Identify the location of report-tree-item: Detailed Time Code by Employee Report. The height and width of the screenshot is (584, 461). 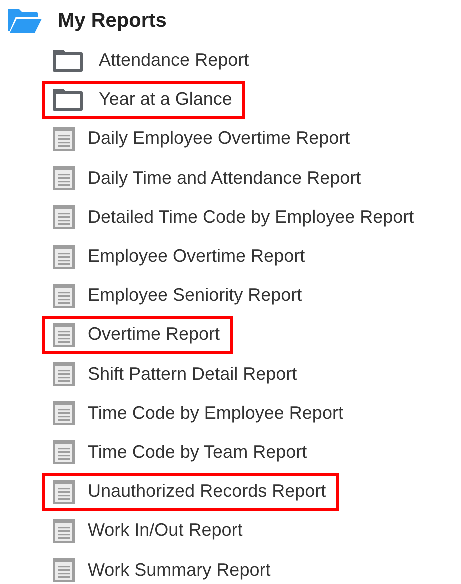
(235, 217).